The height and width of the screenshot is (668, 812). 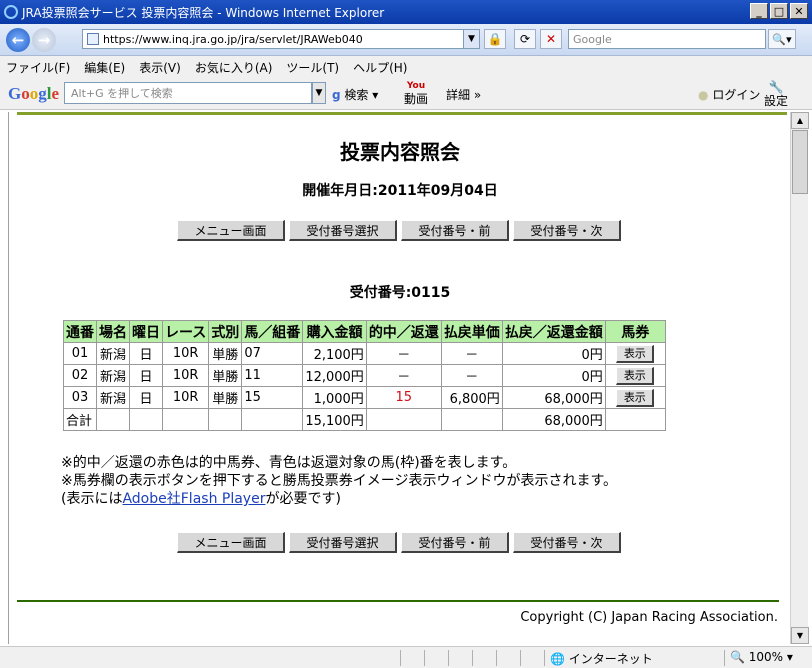 What do you see at coordinates (234, 67) in the screenshot?
I see `menu-favorites: お気に入り(A)` at bounding box center [234, 67].